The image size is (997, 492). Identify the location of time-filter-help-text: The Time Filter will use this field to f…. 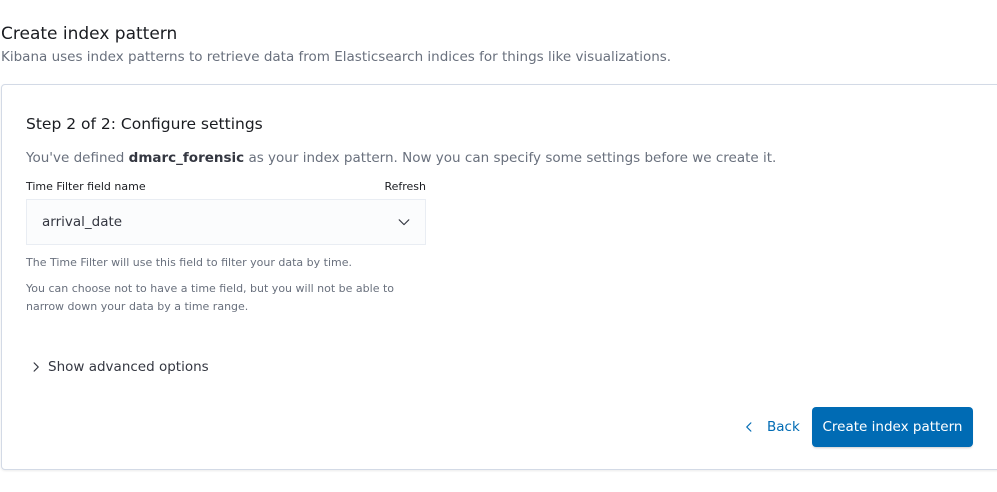
(189, 262).